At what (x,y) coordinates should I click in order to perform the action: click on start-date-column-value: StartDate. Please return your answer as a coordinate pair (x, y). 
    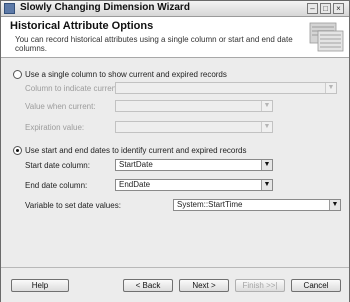
    Looking at the image, I should click on (136, 164).